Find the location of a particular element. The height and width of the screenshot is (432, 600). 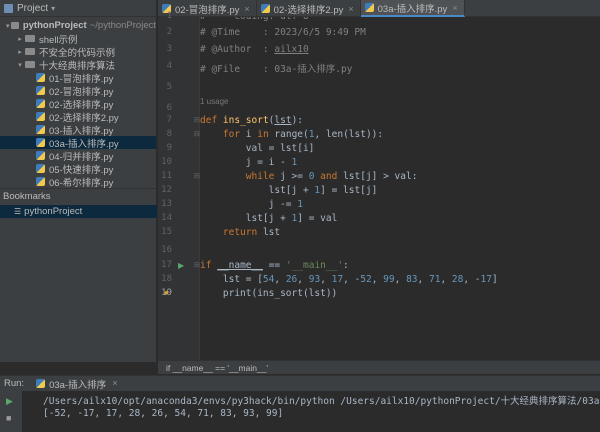

code-line: for i in range(1, len(lst)): is located at coordinates (303, 134).